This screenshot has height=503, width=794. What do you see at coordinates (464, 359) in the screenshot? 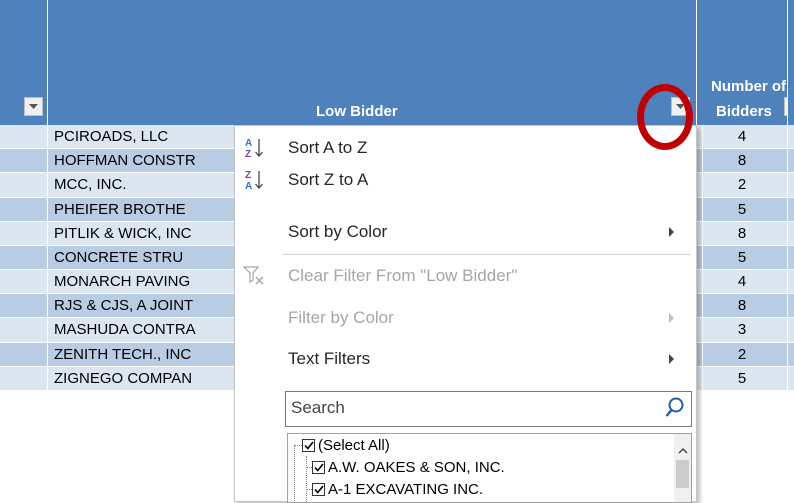
I see `menu-item-text-filters: Text Filters` at bounding box center [464, 359].